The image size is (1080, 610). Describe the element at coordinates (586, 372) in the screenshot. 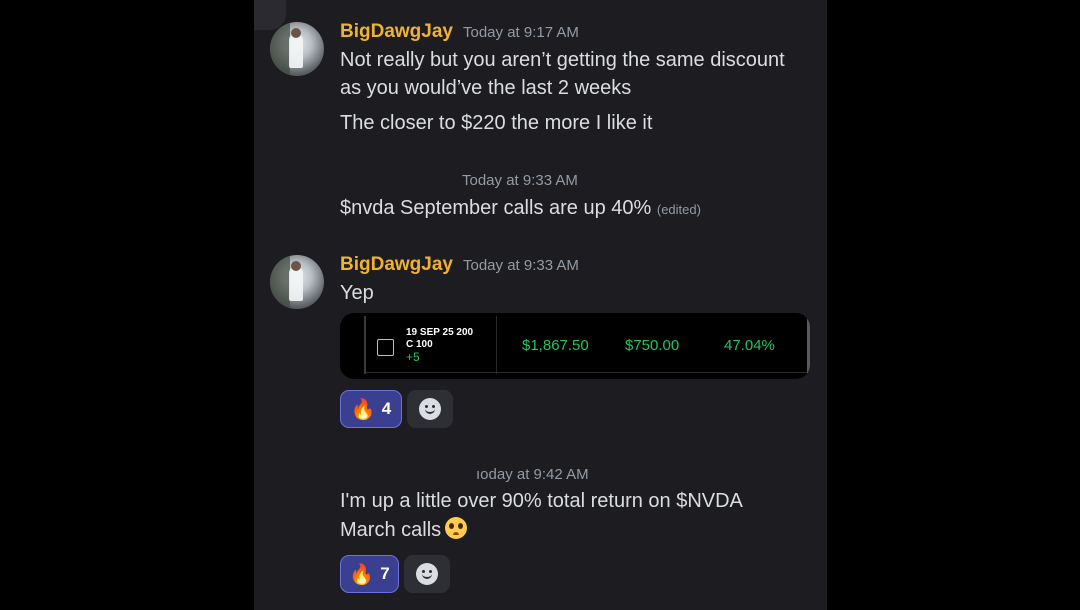

I see `row-divider` at that location.